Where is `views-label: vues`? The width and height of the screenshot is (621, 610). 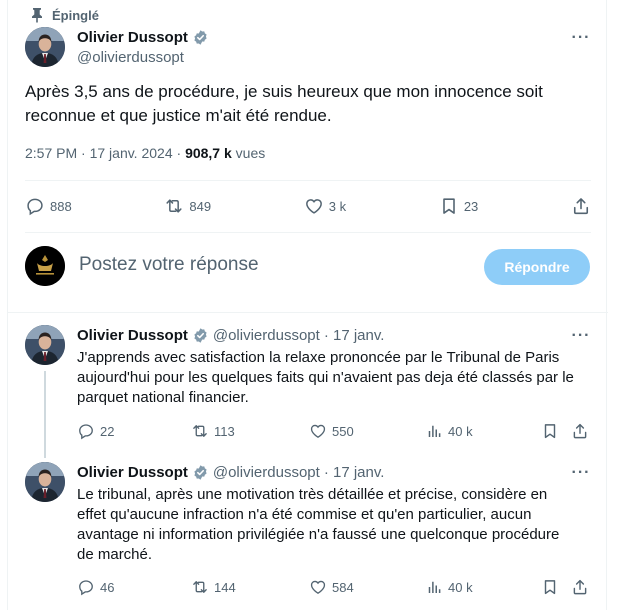 views-label: vues is located at coordinates (248, 153).